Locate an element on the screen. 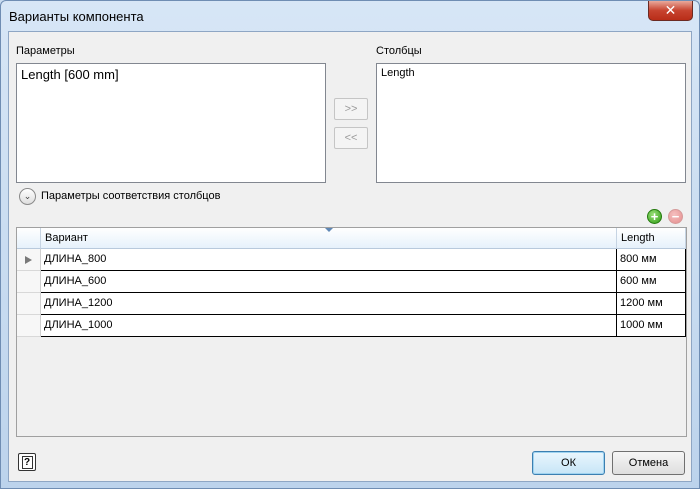 This screenshot has height=489, width=700. cancel-button: Отмена is located at coordinates (648, 463).